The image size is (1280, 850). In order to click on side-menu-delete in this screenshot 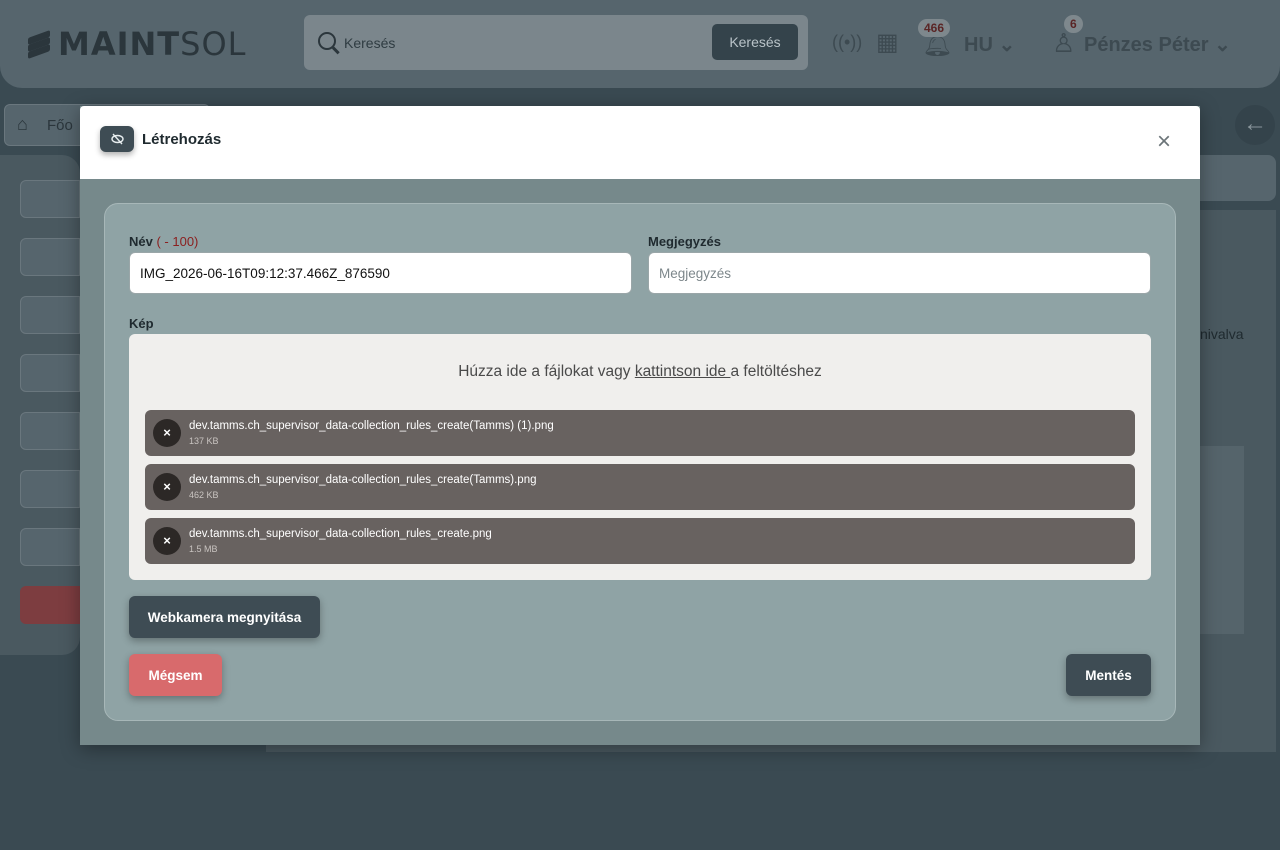, I will do `click(50, 605)`.